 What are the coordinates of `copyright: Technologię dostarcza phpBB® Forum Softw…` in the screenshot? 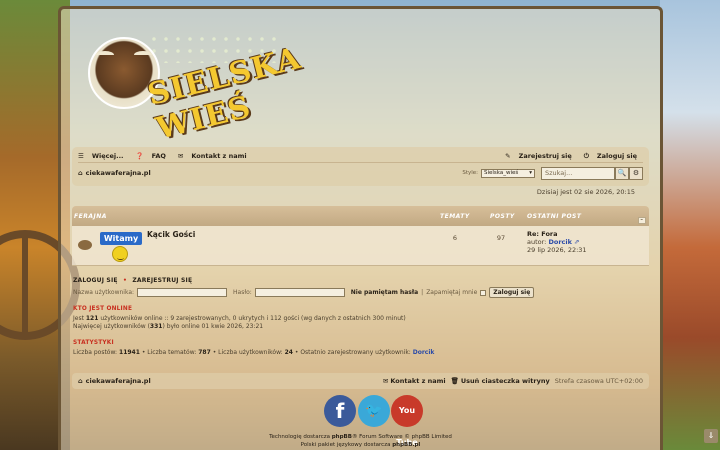 It's located at (360, 441).